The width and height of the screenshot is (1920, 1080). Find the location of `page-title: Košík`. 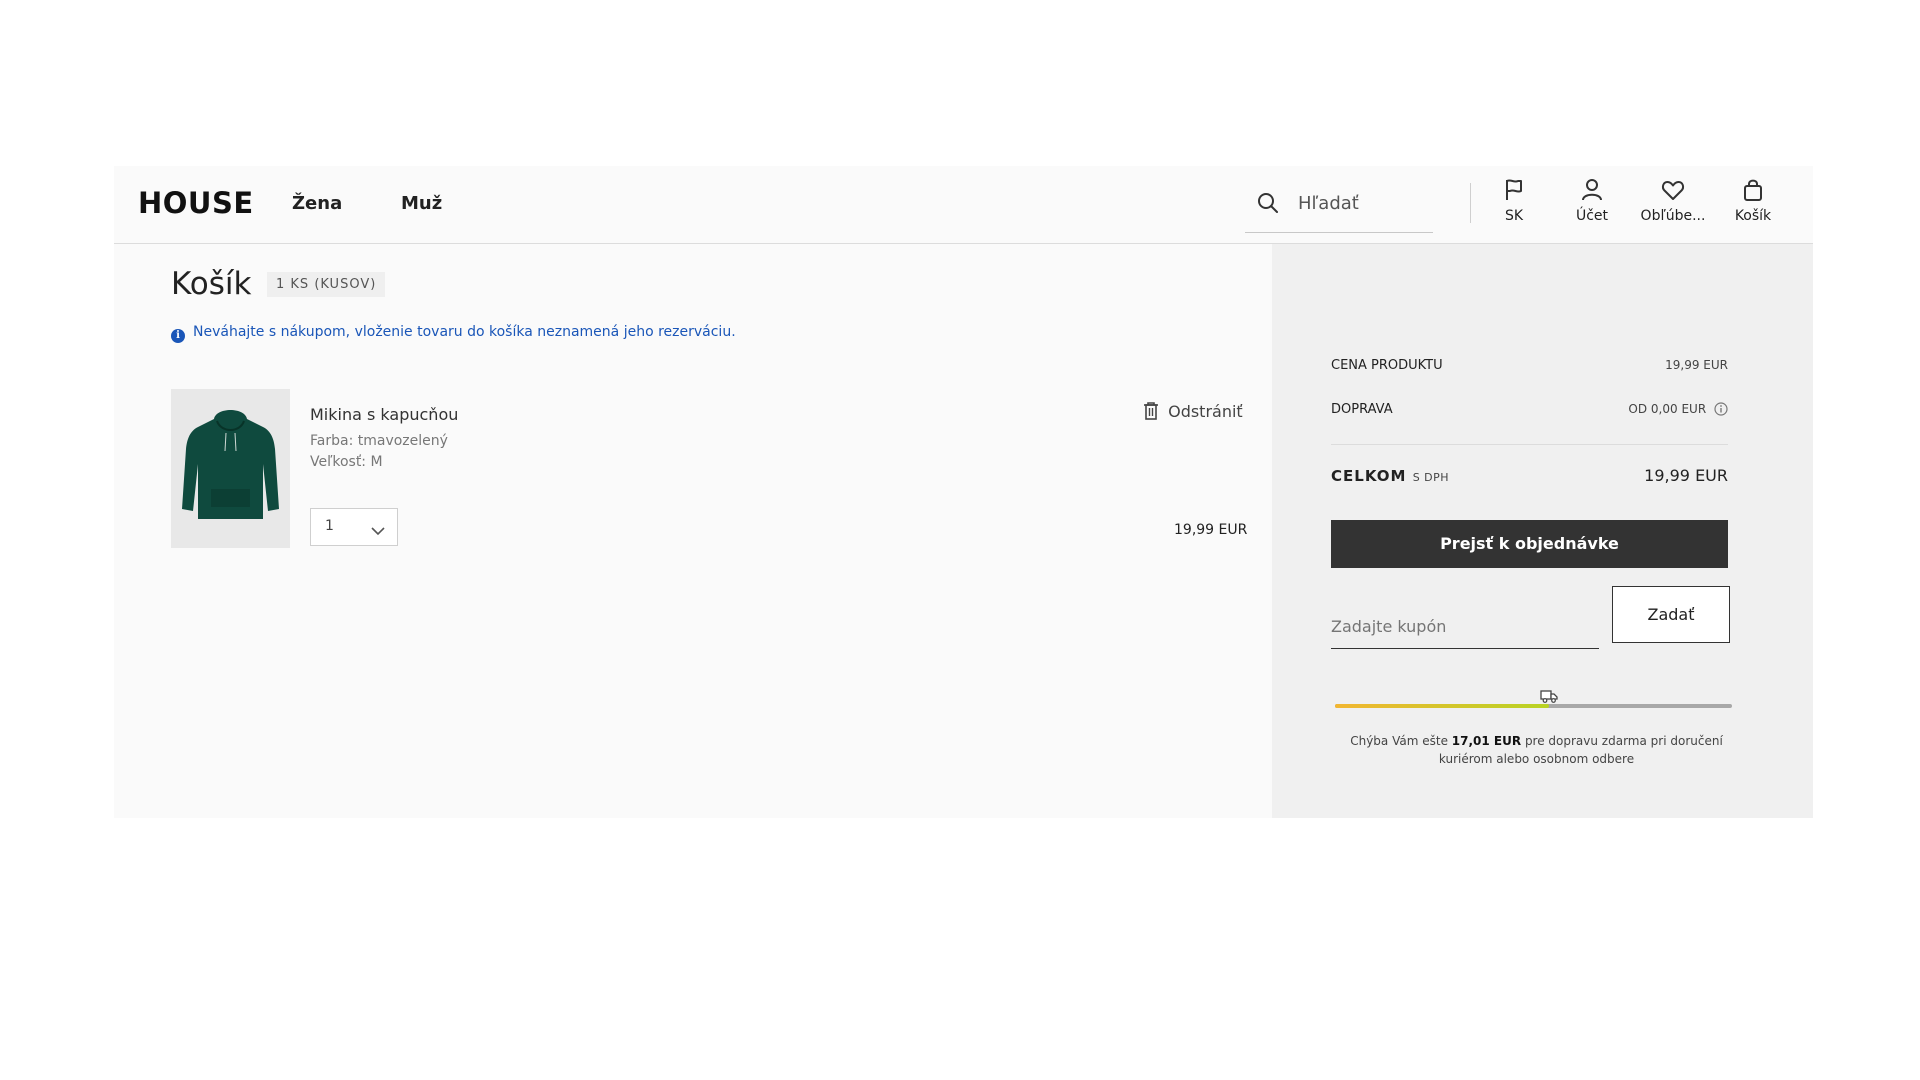

page-title: Košík is located at coordinates (211, 284).